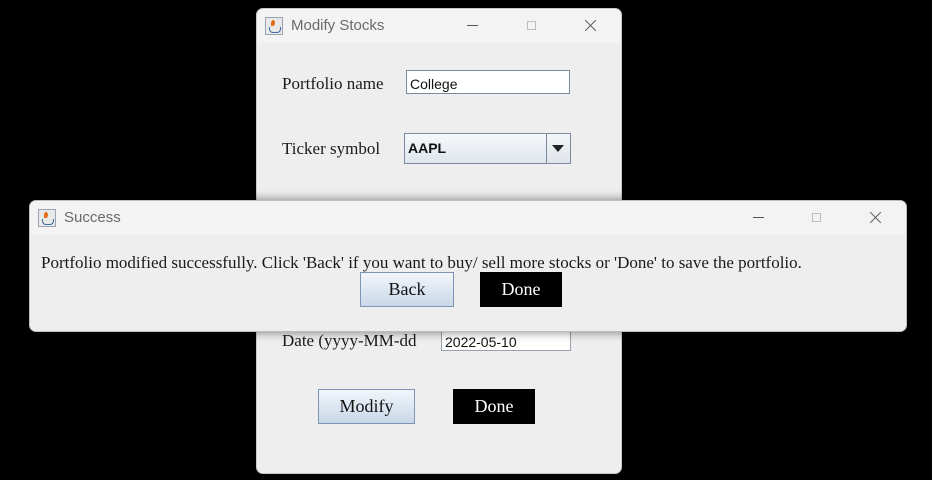 The width and height of the screenshot is (932, 480). Describe the element at coordinates (92, 217) in the screenshot. I see `dialog-title: Success` at that location.